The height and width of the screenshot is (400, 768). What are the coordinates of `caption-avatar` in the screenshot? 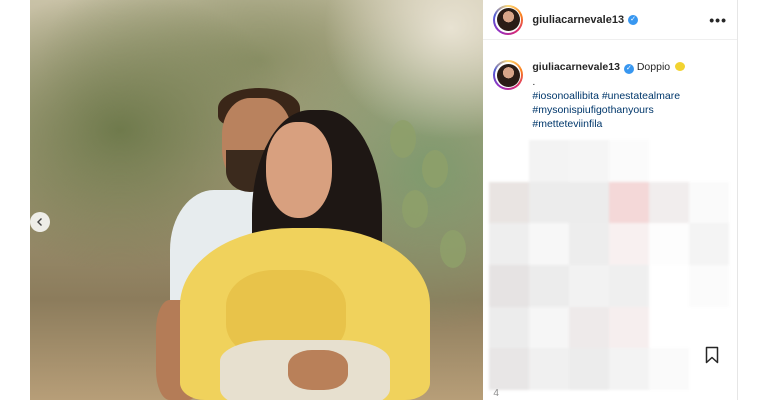 It's located at (508, 75).